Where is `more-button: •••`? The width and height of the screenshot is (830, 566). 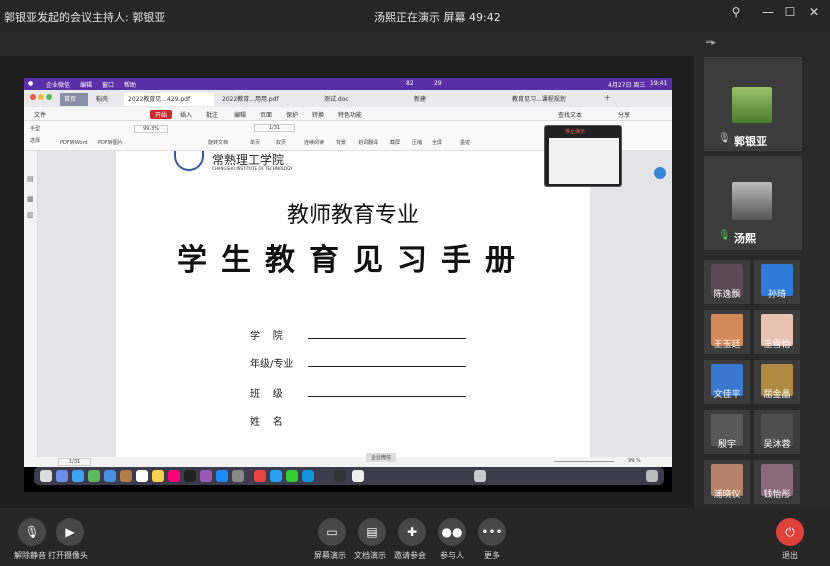 more-button: ••• is located at coordinates (492, 532).